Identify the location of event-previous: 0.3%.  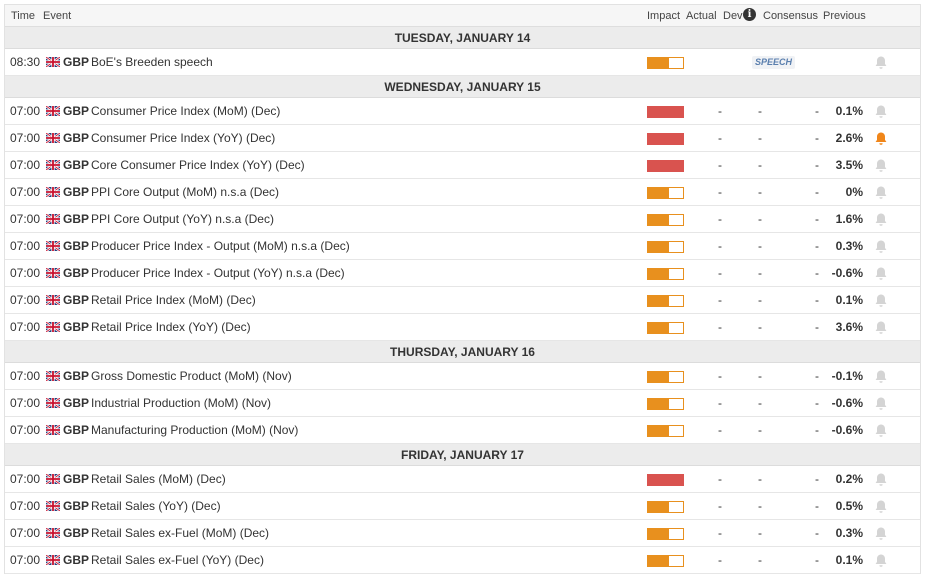
(849, 533).